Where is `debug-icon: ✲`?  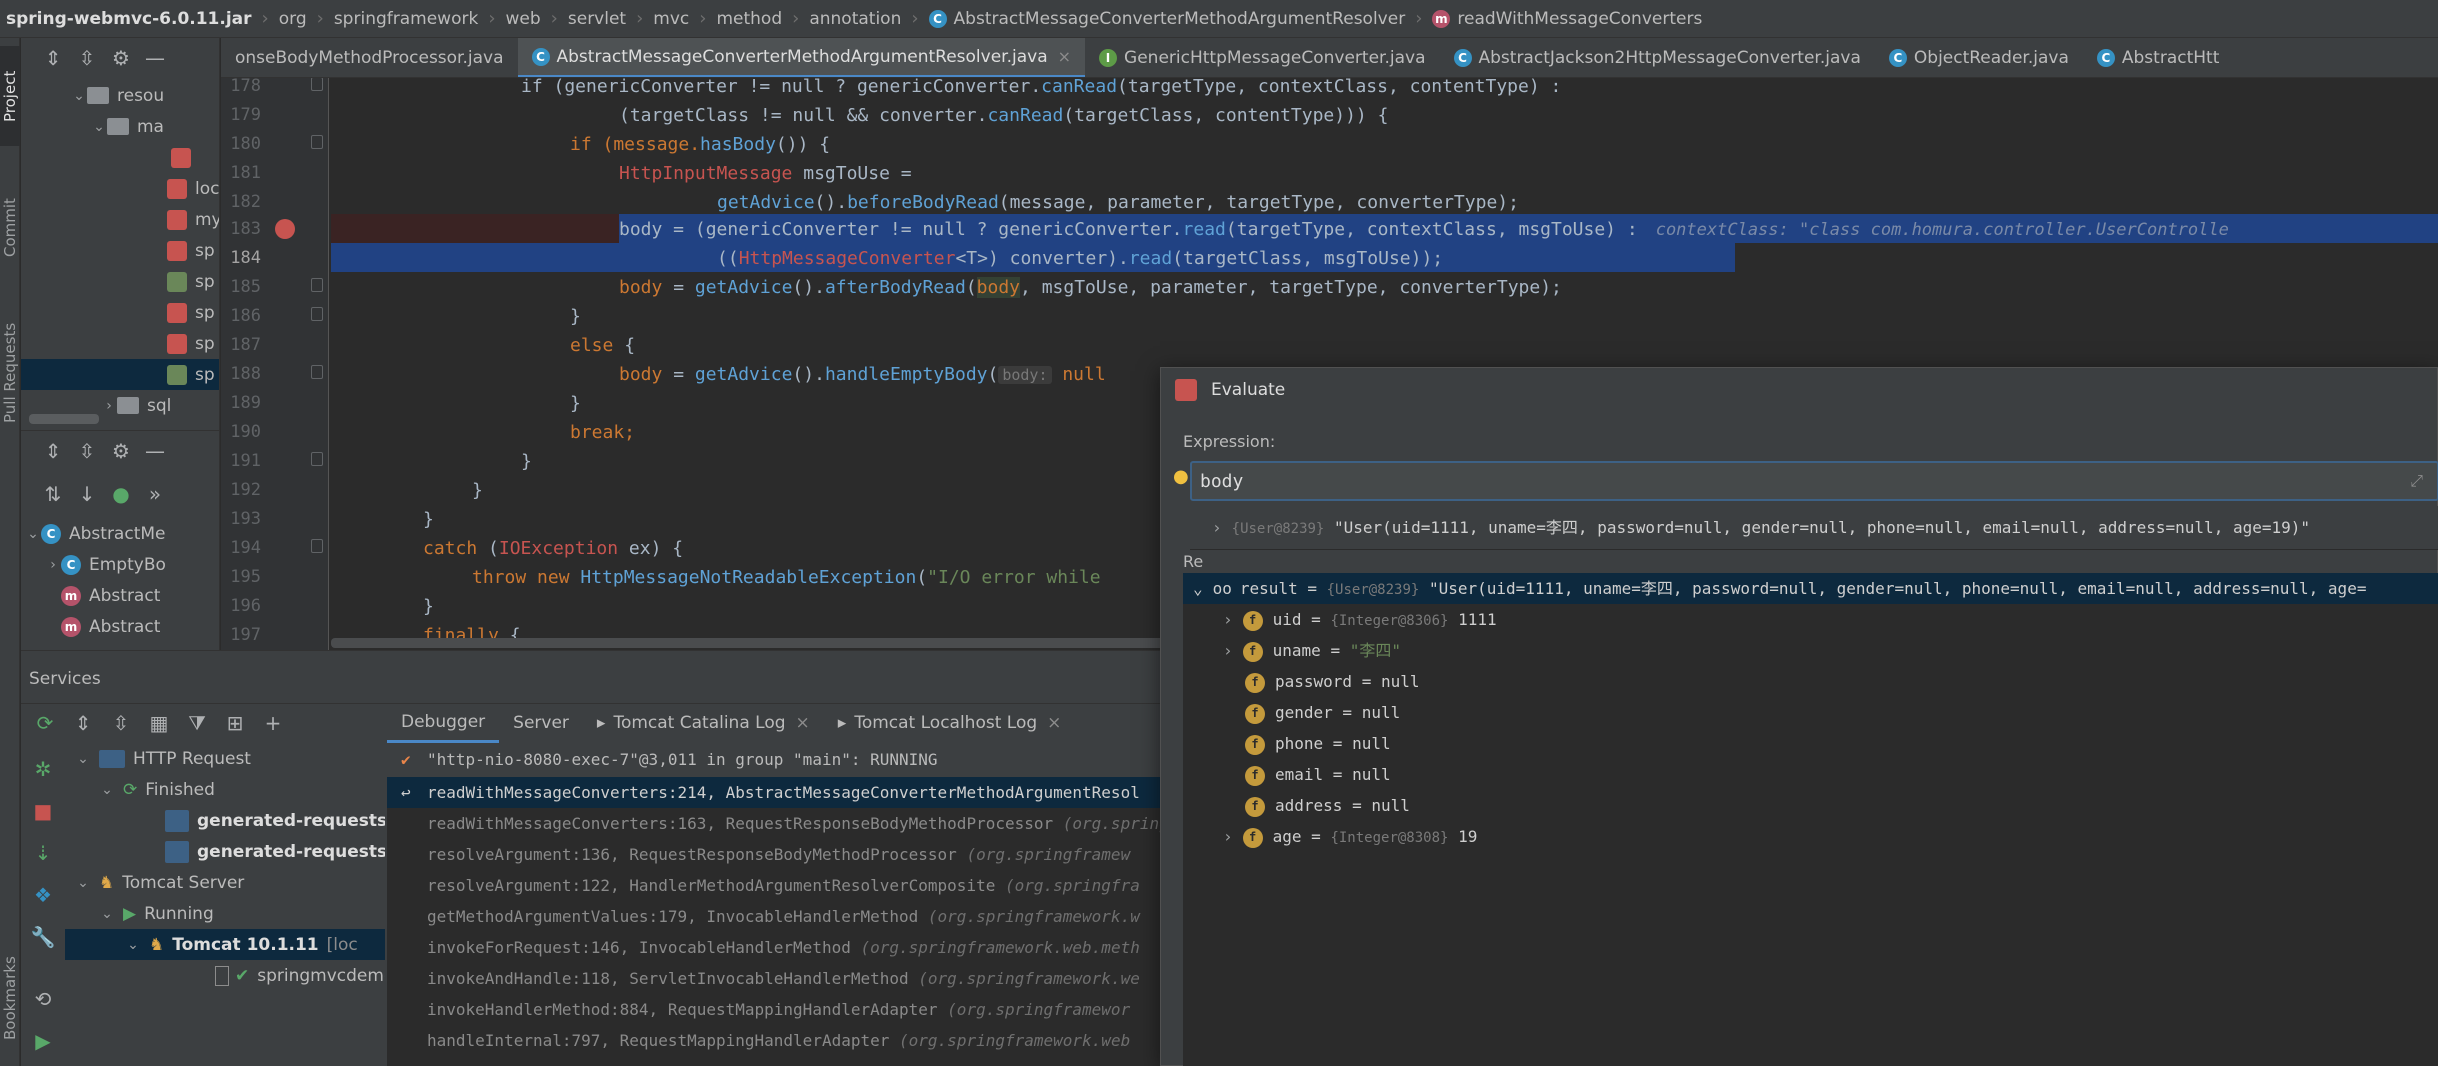
debug-icon: ✲ is located at coordinates (43, 769).